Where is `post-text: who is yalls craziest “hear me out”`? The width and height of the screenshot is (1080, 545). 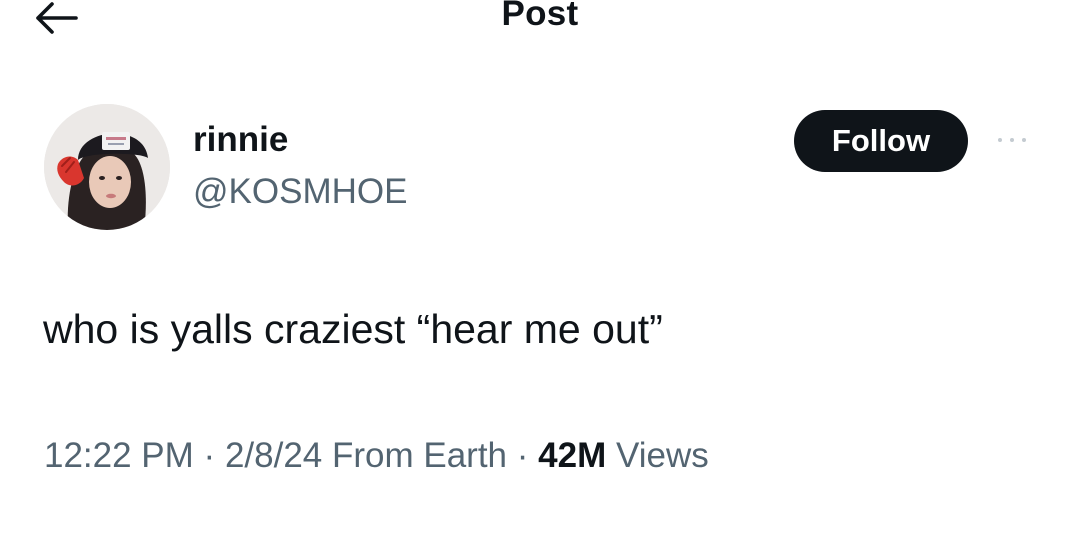 post-text: who is yalls craziest “hear me out” is located at coordinates (353, 329).